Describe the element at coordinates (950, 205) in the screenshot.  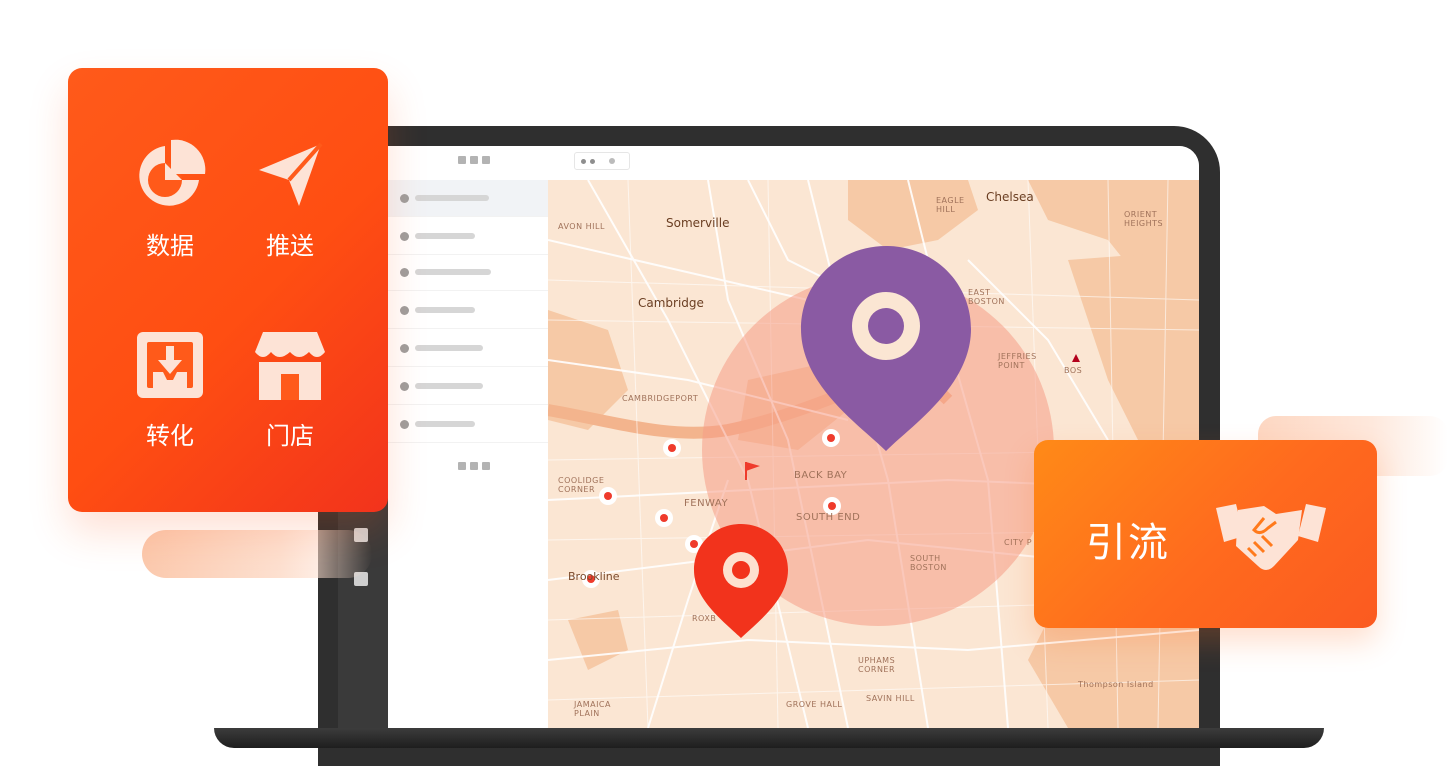
I see `map-label-eagle-hill: EAGLE HILL` at that location.